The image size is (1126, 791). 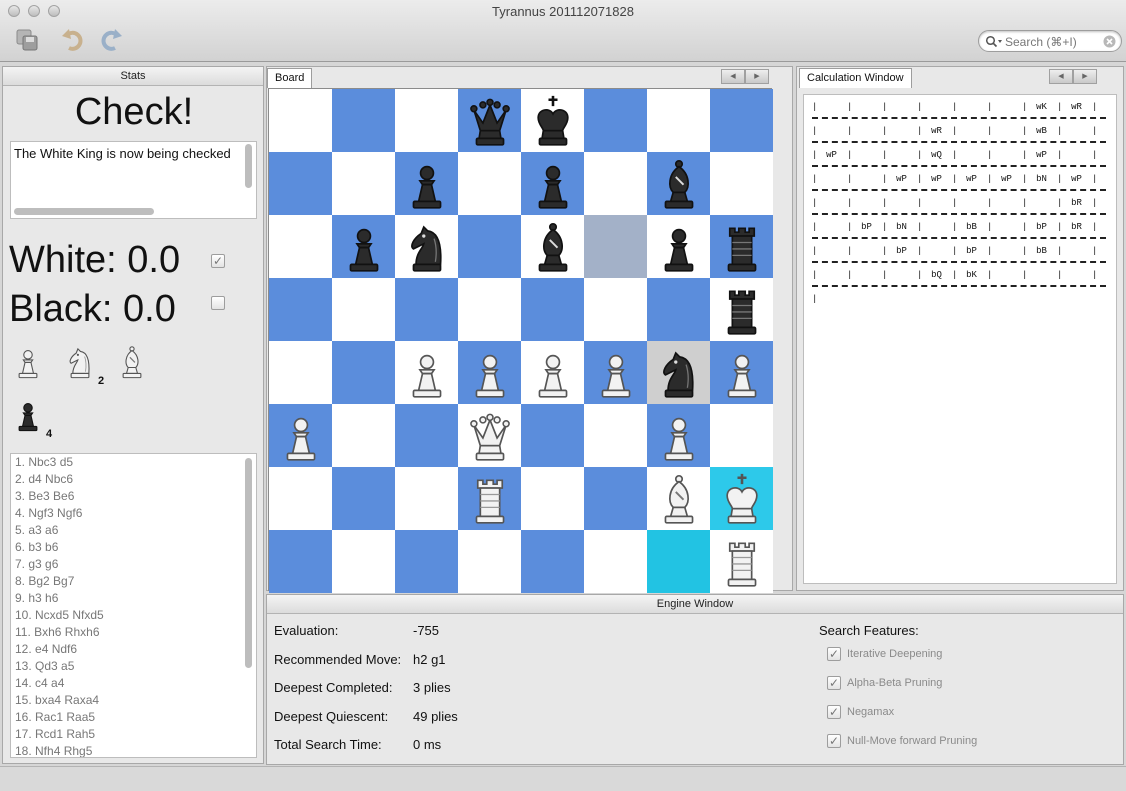 What do you see at coordinates (1085, 76) in the screenshot?
I see `calc-tab-next-button: ▶` at bounding box center [1085, 76].